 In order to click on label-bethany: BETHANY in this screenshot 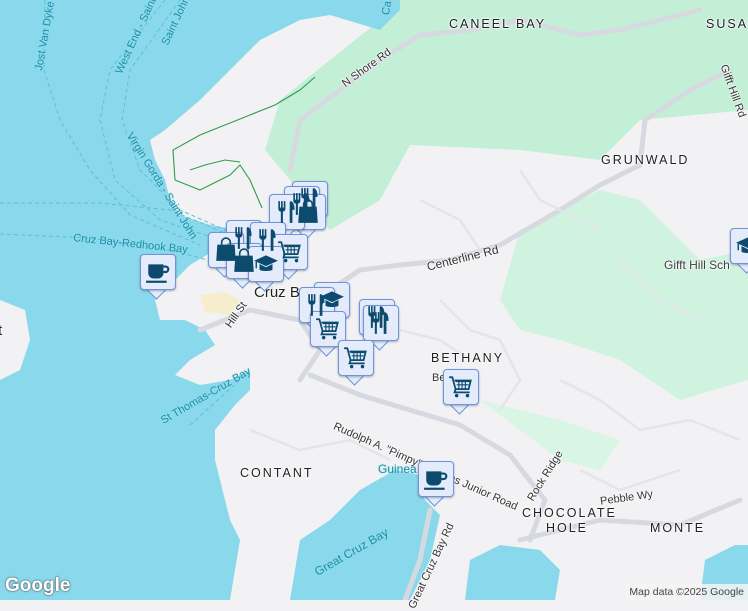, I will do `click(468, 358)`.